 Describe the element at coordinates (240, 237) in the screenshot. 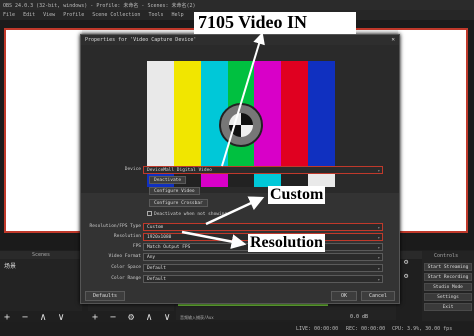

I see `resolution-row: Resolution 1920x1080 ▾` at that location.